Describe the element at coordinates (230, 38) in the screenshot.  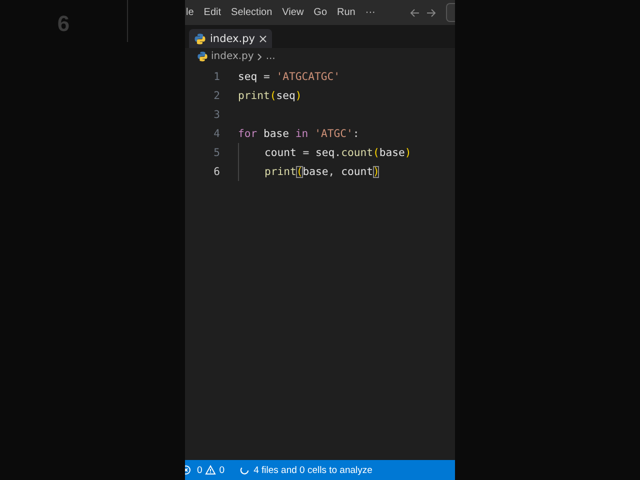
I see `editor-tab: index.py` at that location.